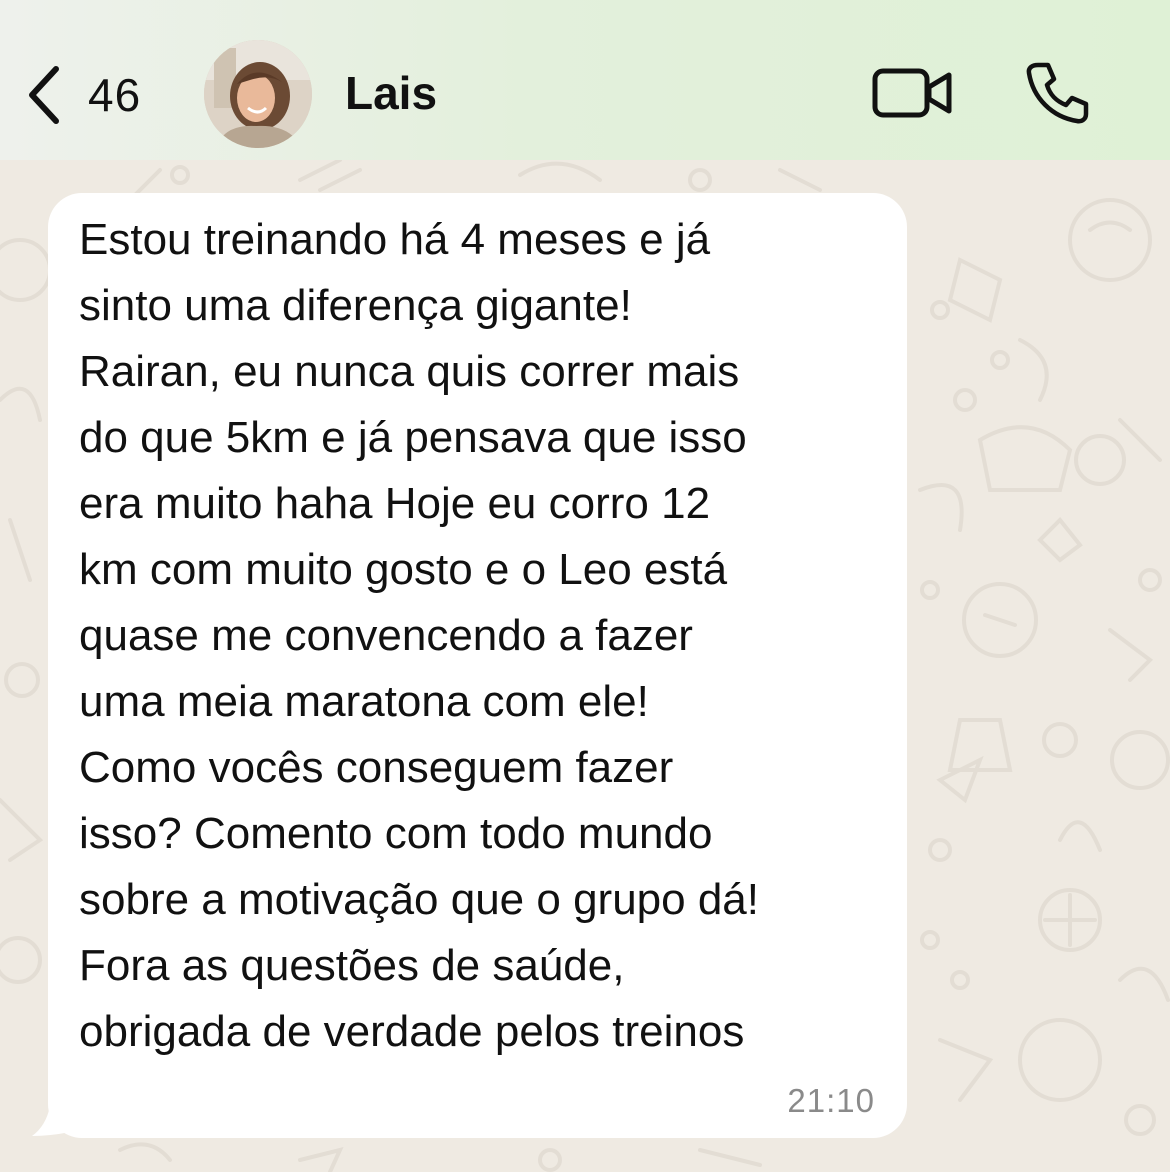 Image resolution: width=1170 pixels, height=1172 pixels. I want to click on back-button: 46, so click(97, 95).